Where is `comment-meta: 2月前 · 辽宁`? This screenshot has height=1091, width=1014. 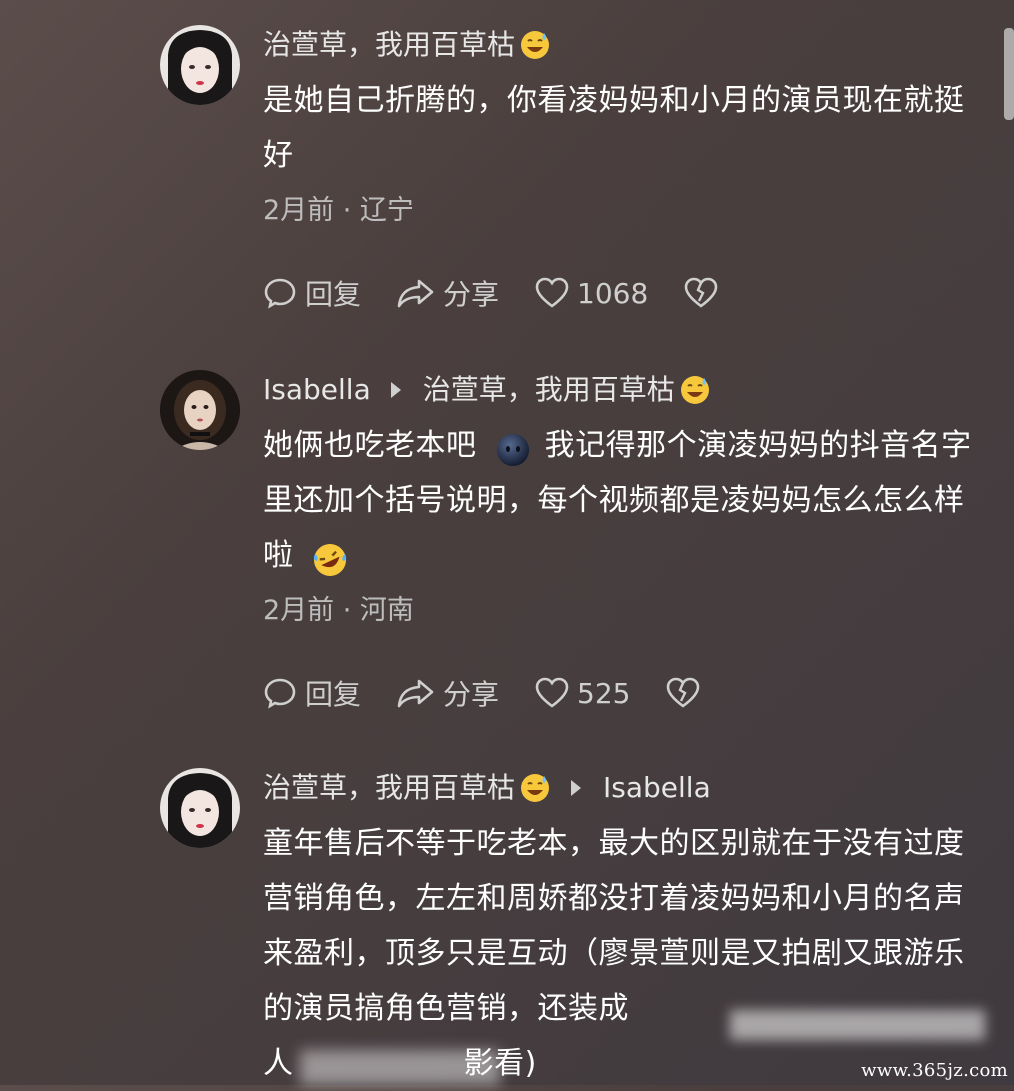 comment-meta: 2月前 · 辽宁 is located at coordinates (338, 210).